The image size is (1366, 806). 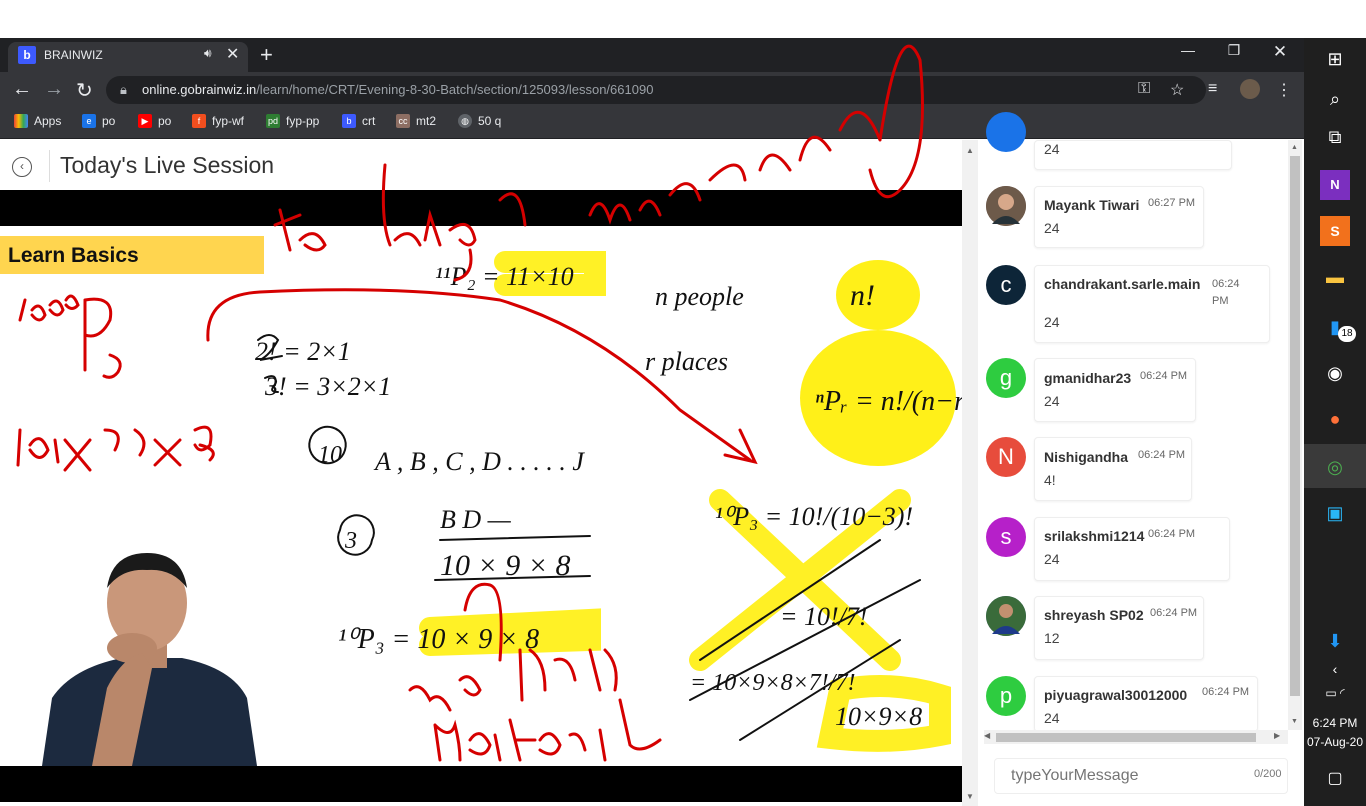 I want to click on restore-button: ❐, so click(x=1234, y=50).